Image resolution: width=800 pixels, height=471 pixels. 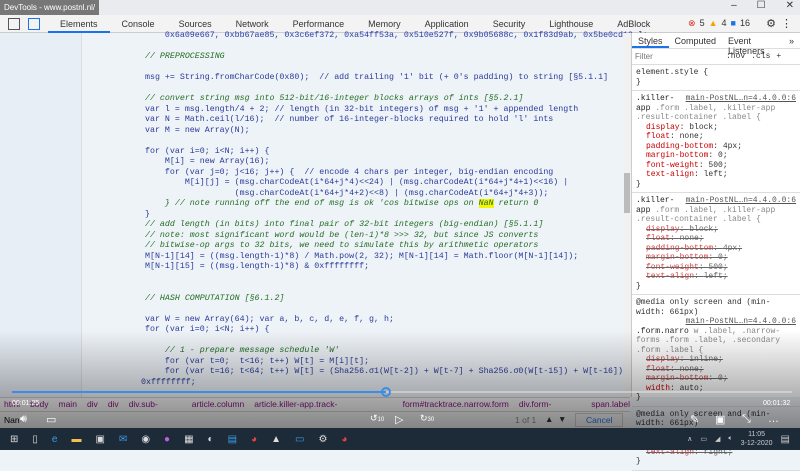 I want to click on element-style-rule: element.style { }, so click(x=716, y=78).